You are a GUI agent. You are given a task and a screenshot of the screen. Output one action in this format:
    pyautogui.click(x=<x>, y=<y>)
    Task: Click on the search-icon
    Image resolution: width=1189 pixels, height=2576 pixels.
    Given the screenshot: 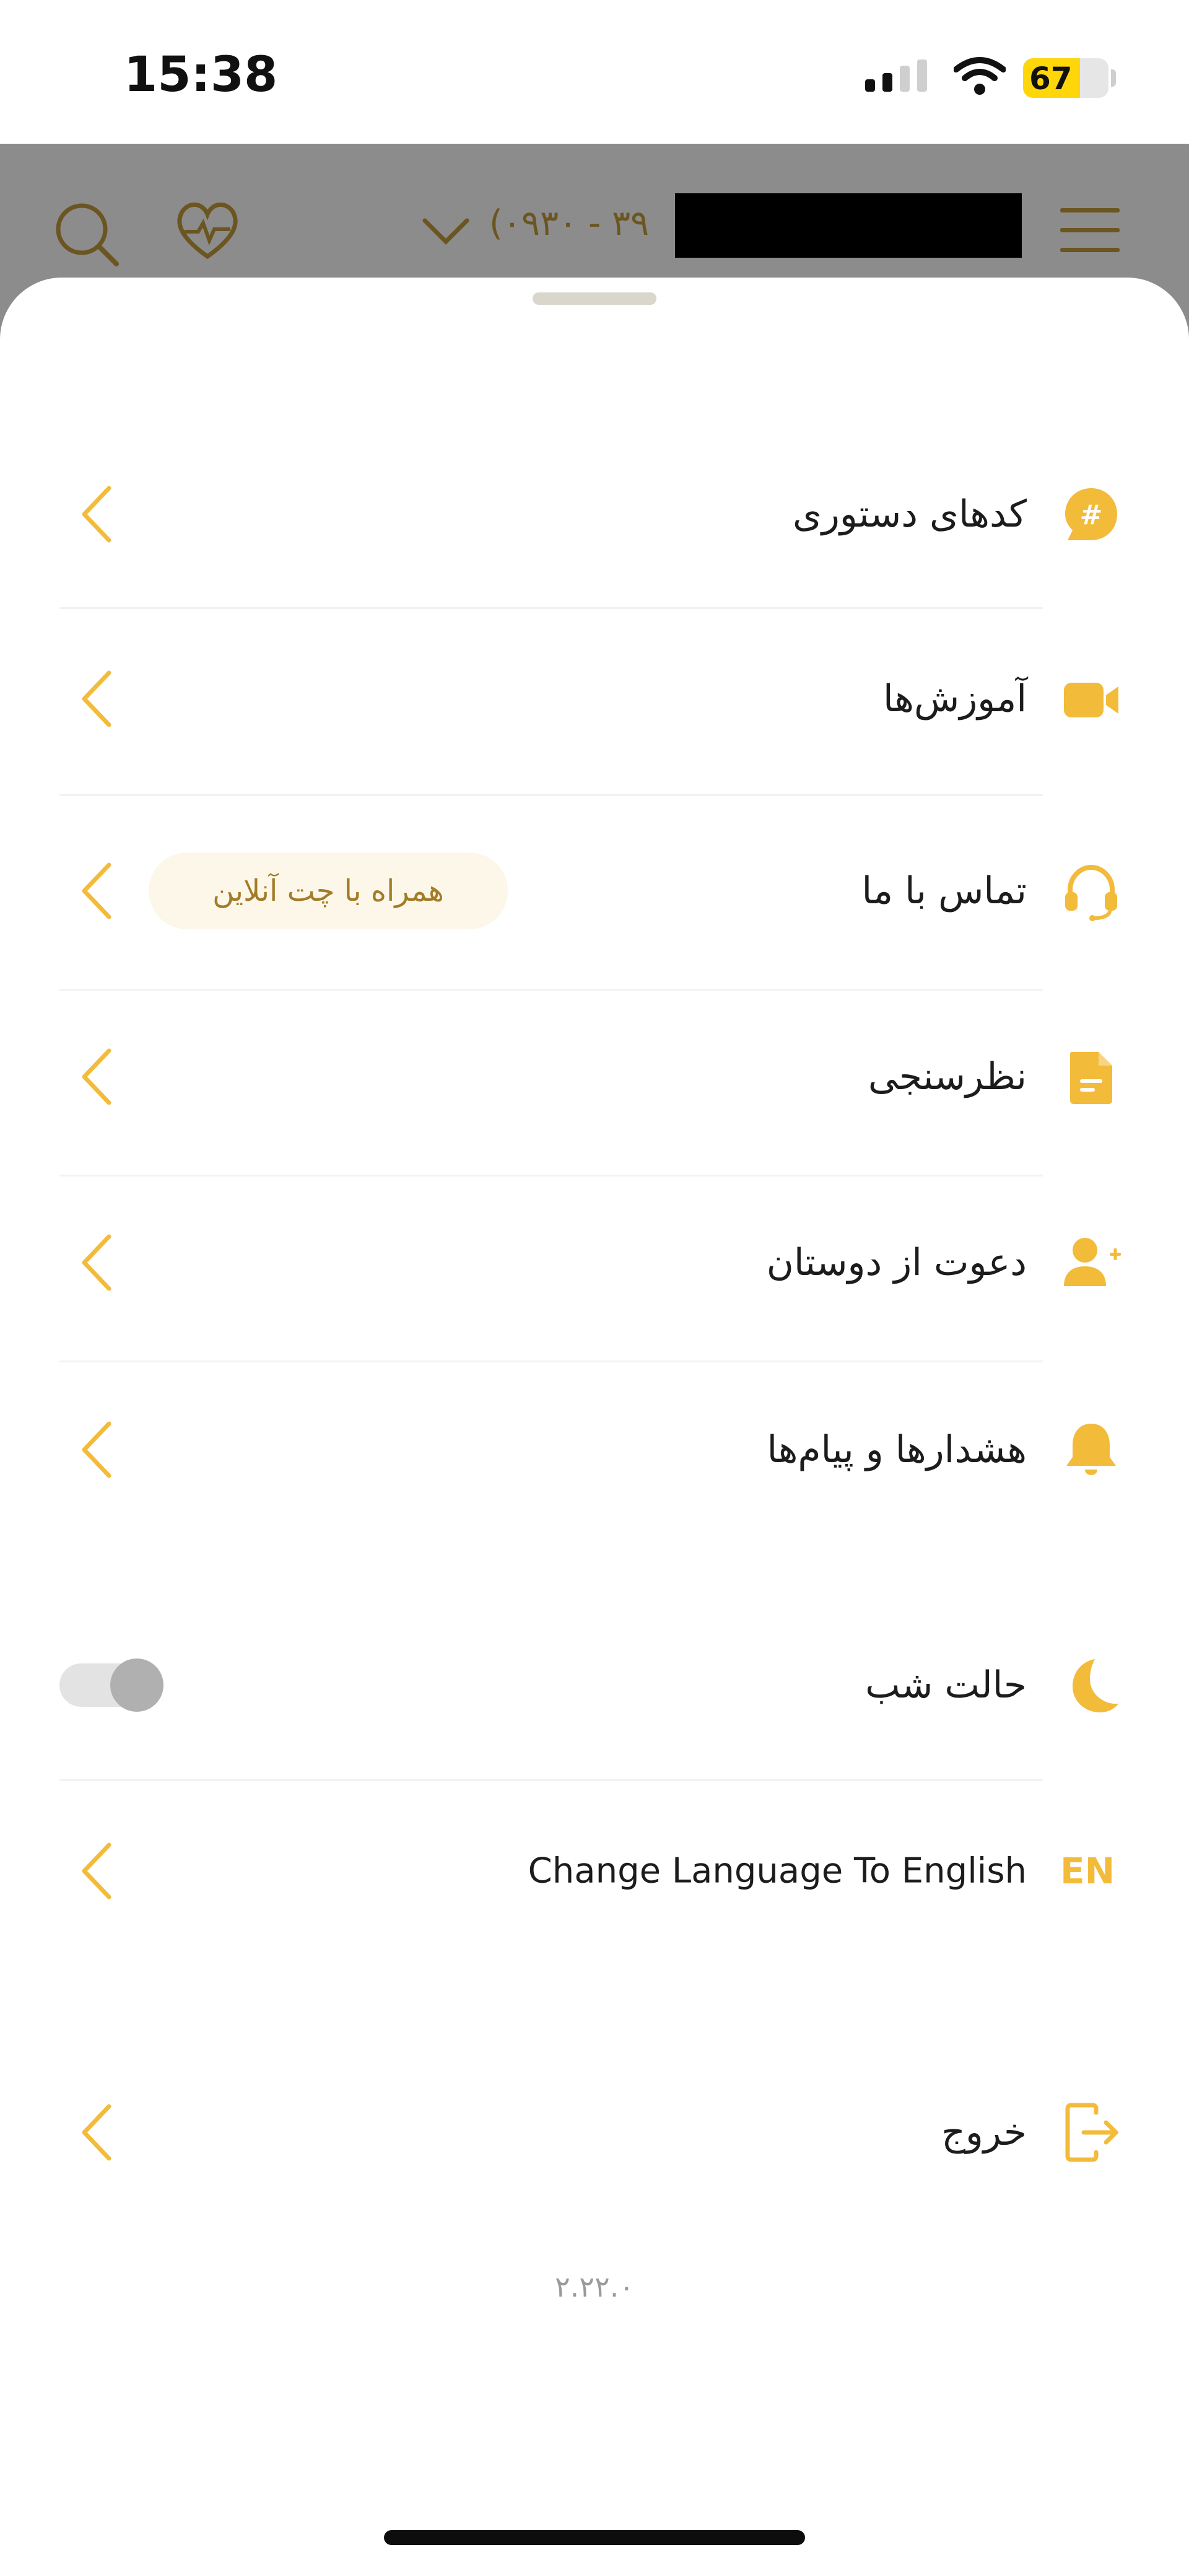 What is the action you would take?
    pyautogui.click(x=86, y=233)
    